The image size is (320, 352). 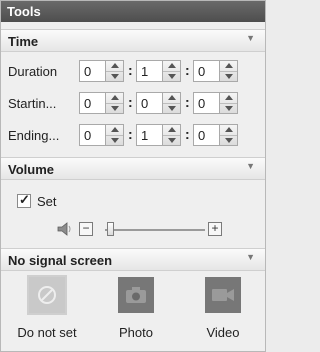 I want to click on starting-row: Startin... 0 : 0 : 0, so click(x=133, y=104).